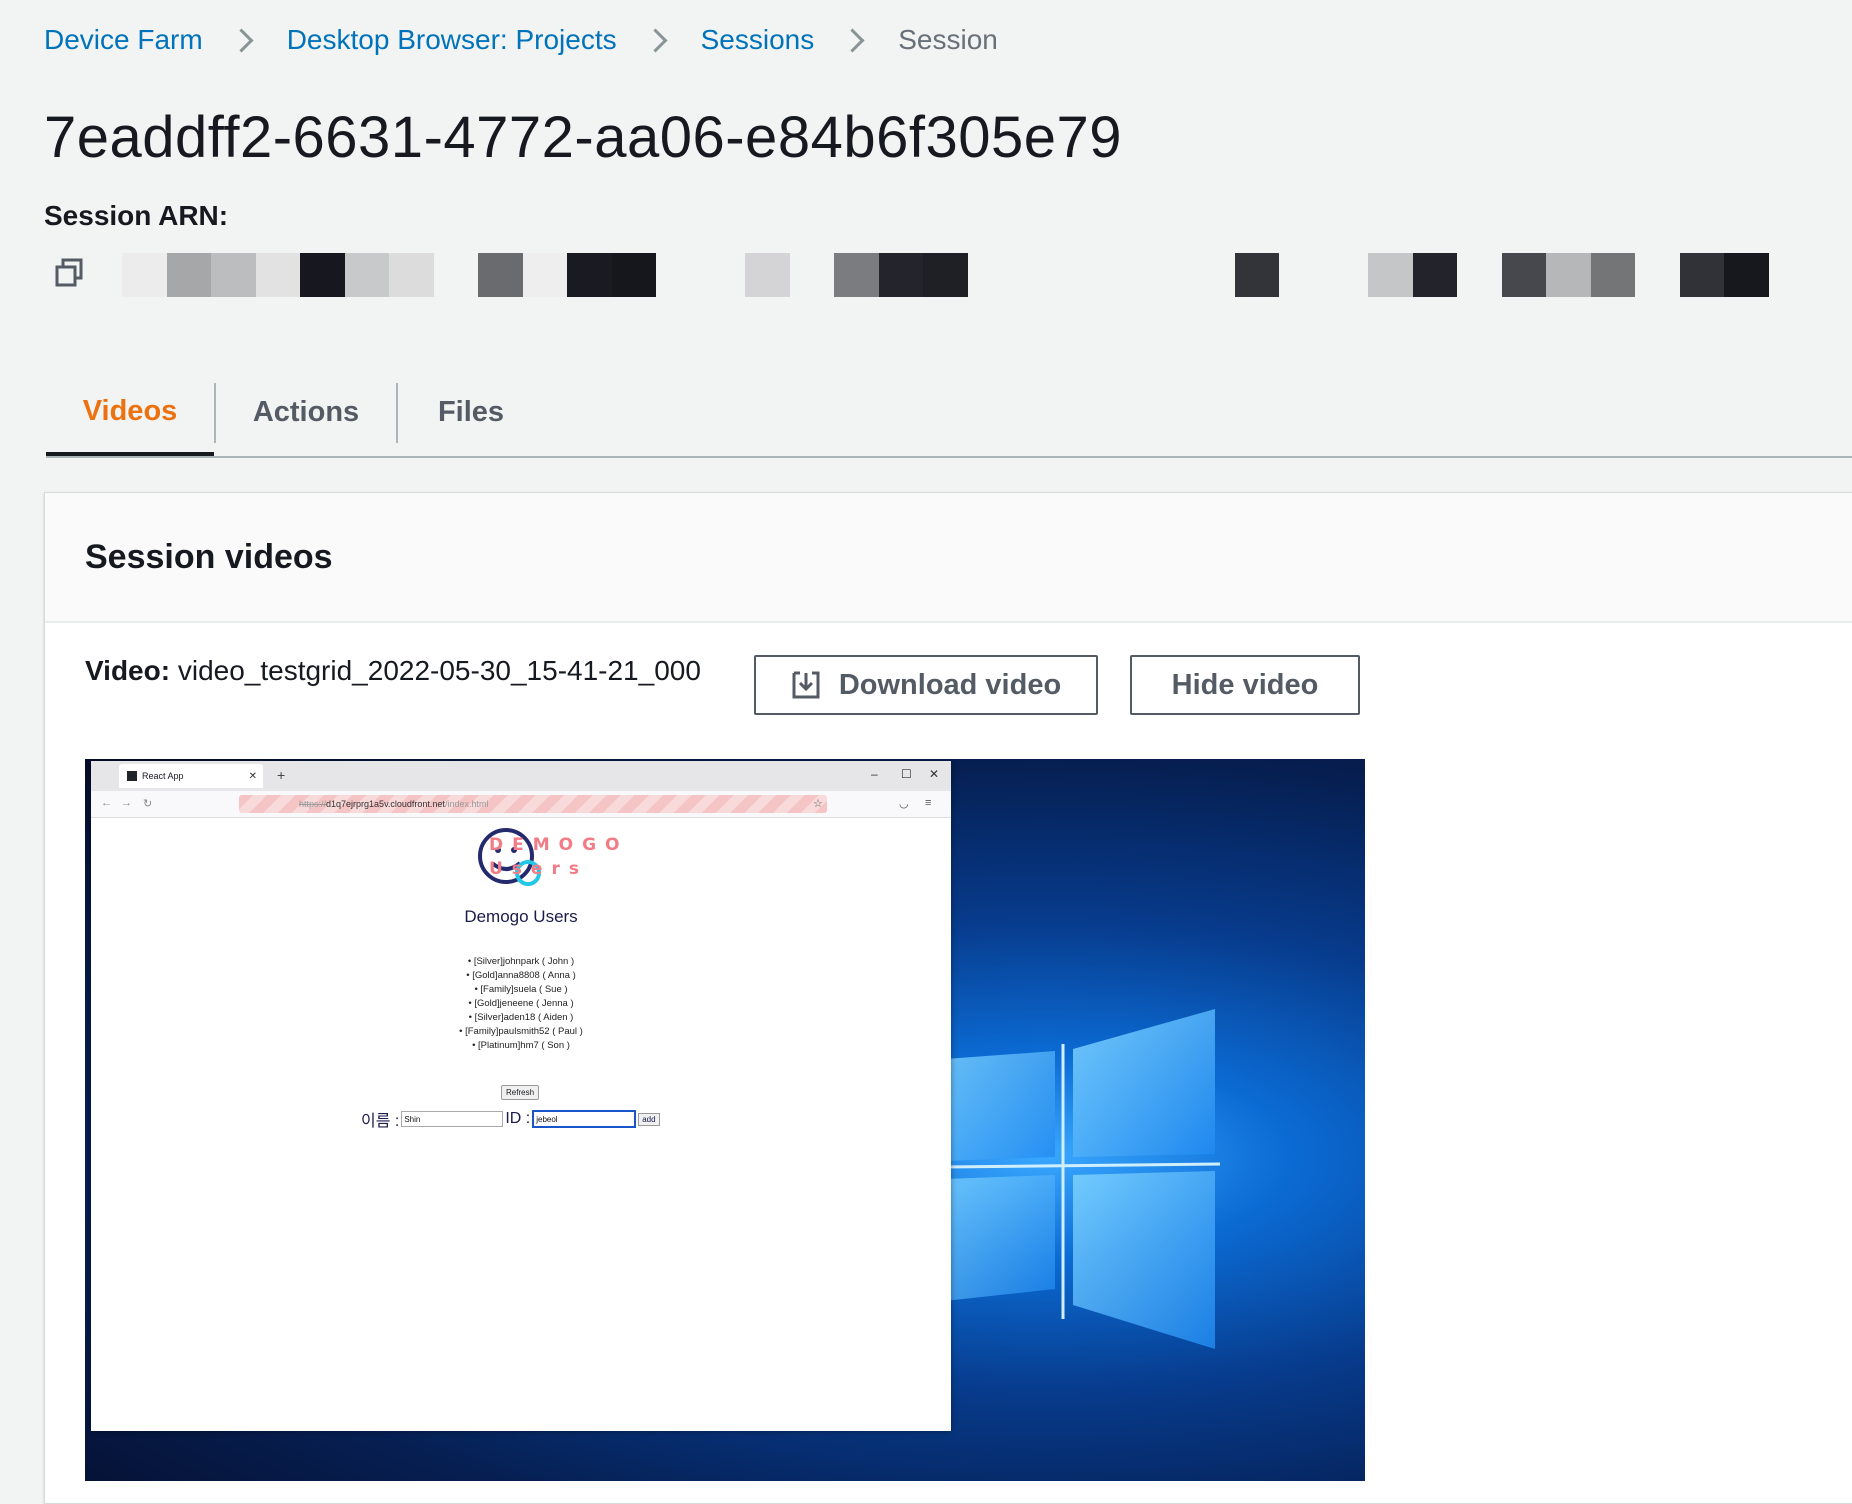 Image resolution: width=1852 pixels, height=1504 pixels. Describe the element at coordinates (521, 976) in the screenshot. I see `list-item: [Gold]anna8808 ( Anna )` at that location.